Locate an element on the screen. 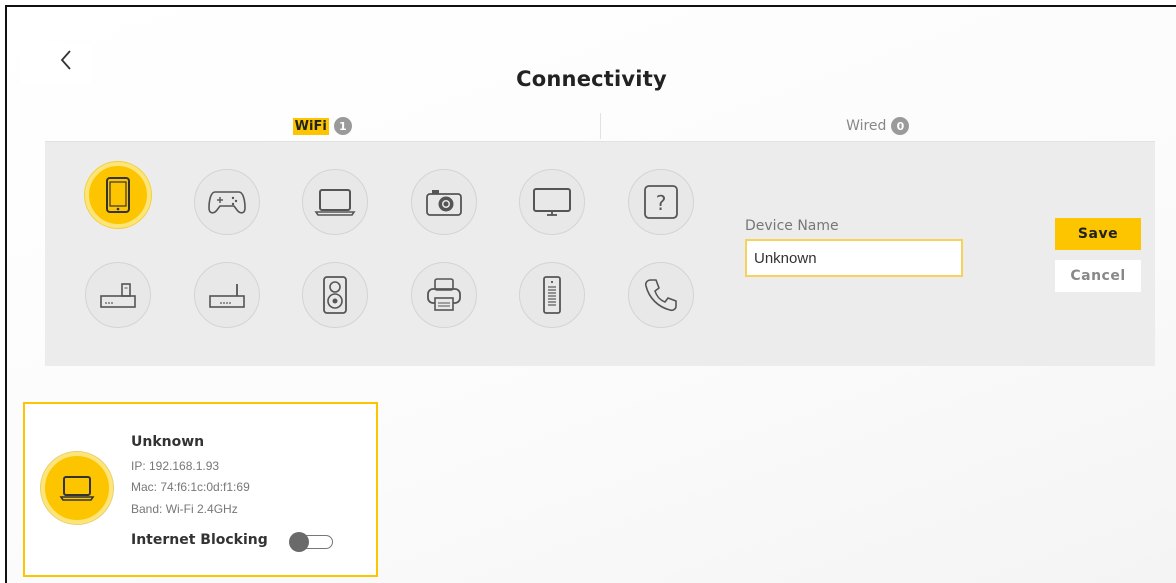 The height and width of the screenshot is (583, 1176). device-ip: IP: 192.168.1.93 is located at coordinates (175, 466).